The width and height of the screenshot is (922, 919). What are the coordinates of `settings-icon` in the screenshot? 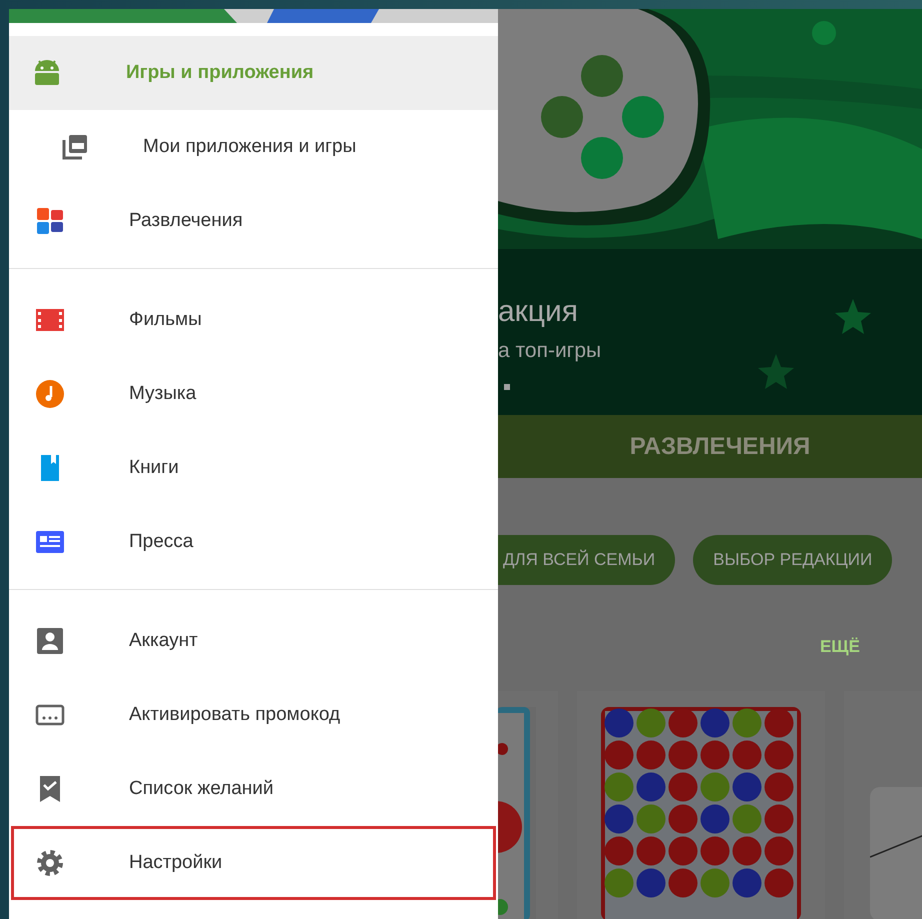 It's located at (50, 863).